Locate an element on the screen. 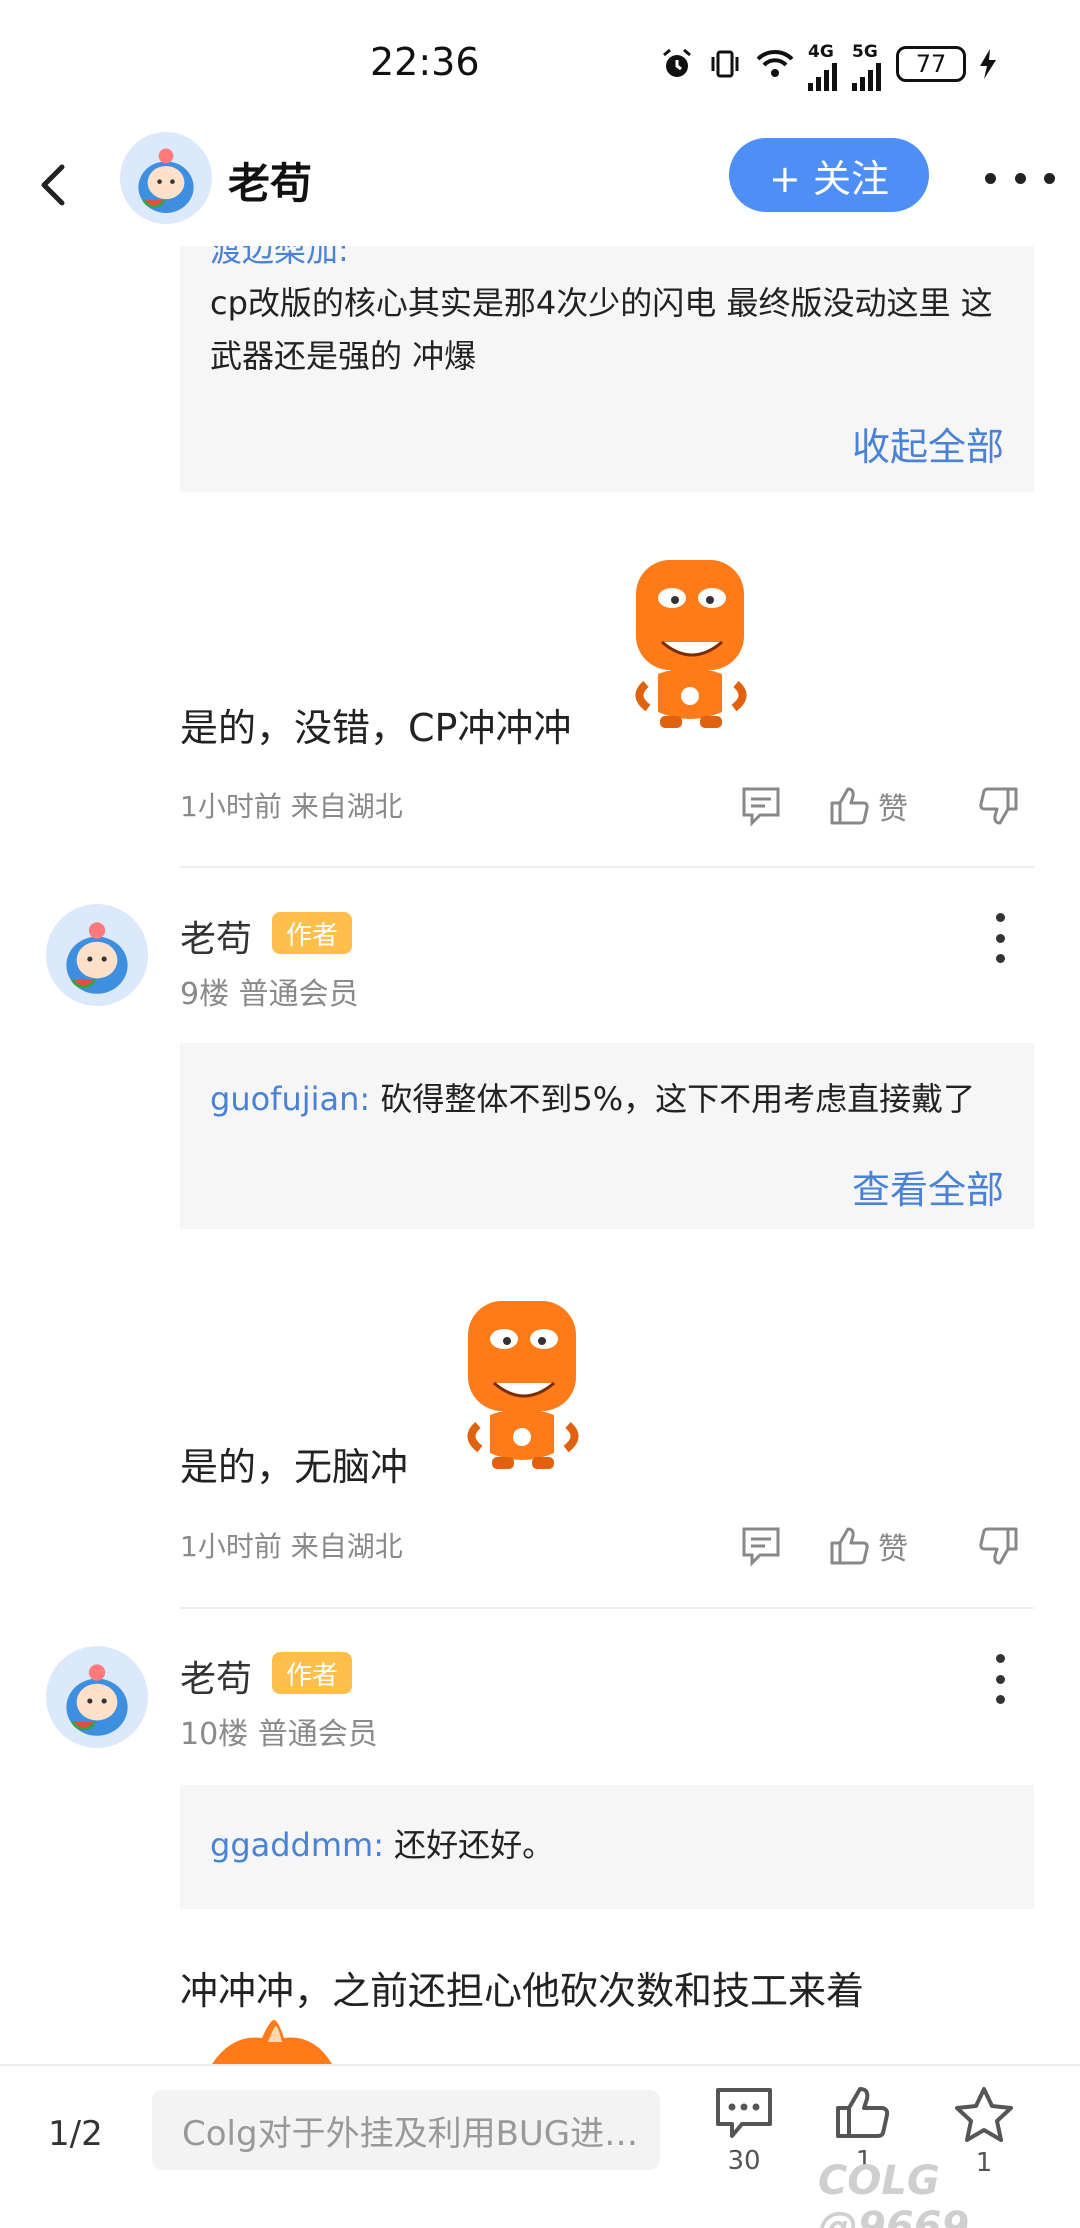 This screenshot has height=2228, width=1080. view-all-link: 查看全部 is located at coordinates (928, 1186).